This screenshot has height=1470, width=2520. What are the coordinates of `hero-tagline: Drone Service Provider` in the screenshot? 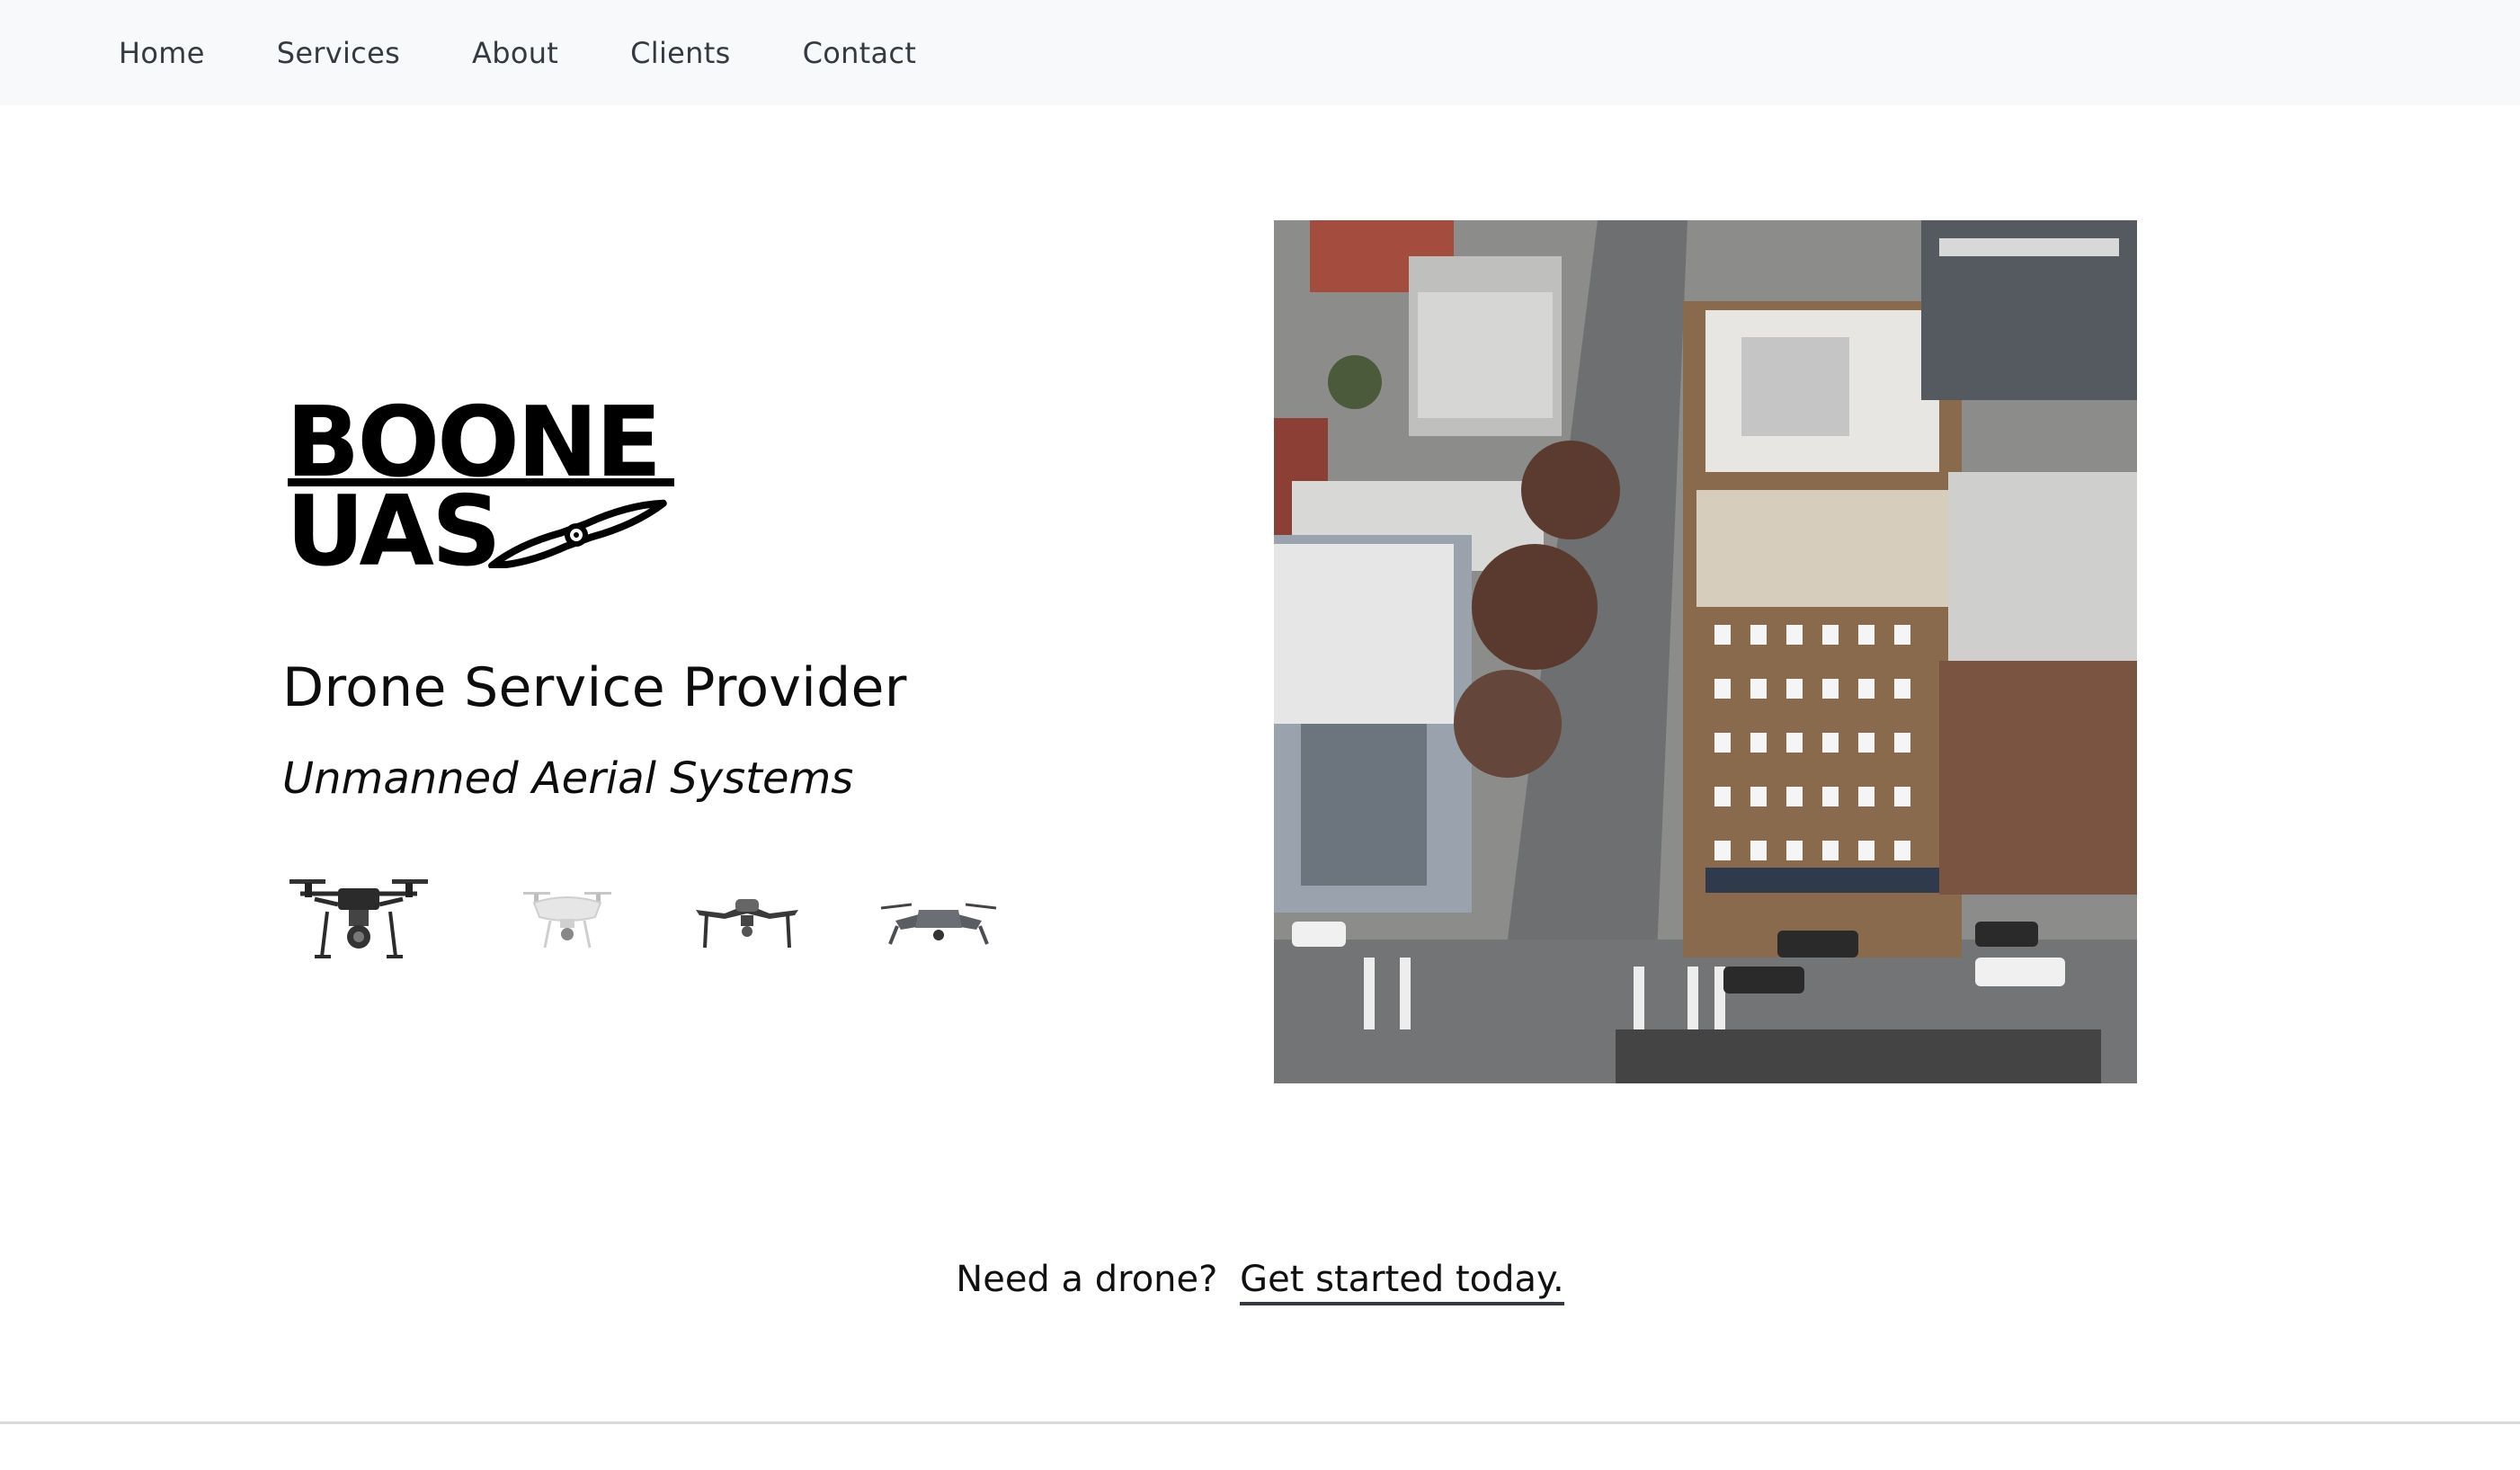 It's located at (594, 687).